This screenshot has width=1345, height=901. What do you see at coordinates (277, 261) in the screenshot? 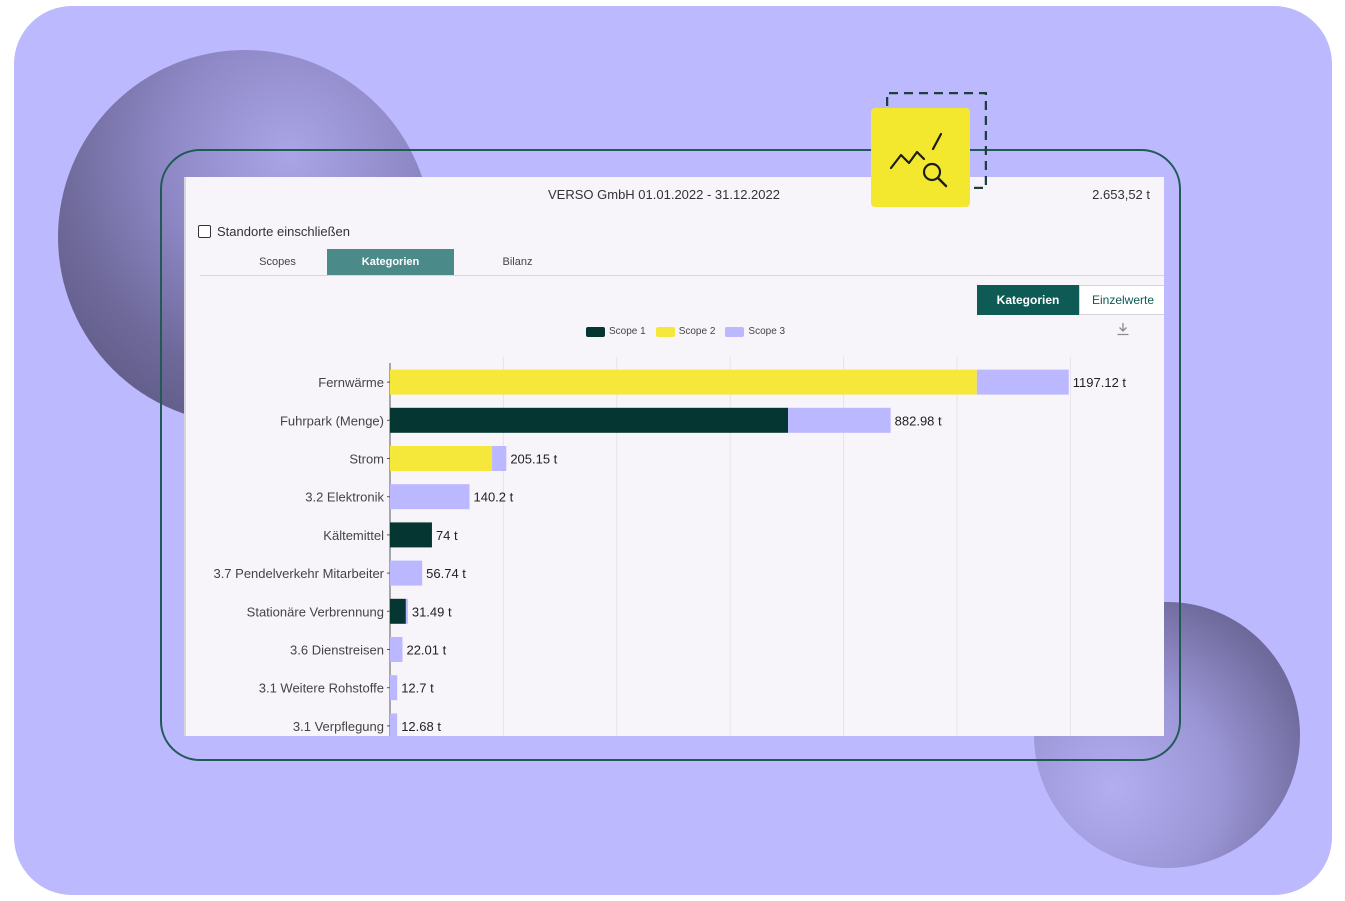
I see `tab-scopes: Scopes` at bounding box center [277, 261].